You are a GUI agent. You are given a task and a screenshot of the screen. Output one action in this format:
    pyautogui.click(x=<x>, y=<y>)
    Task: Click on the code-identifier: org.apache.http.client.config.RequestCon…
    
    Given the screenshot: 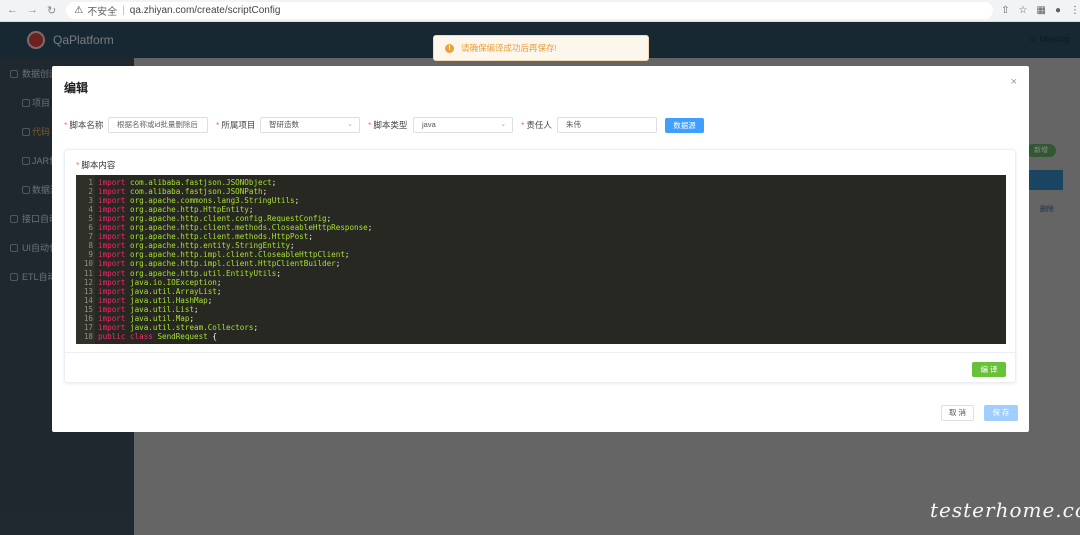 What is the action you would take?
    pyautogui.click(x=228, y=219)
    